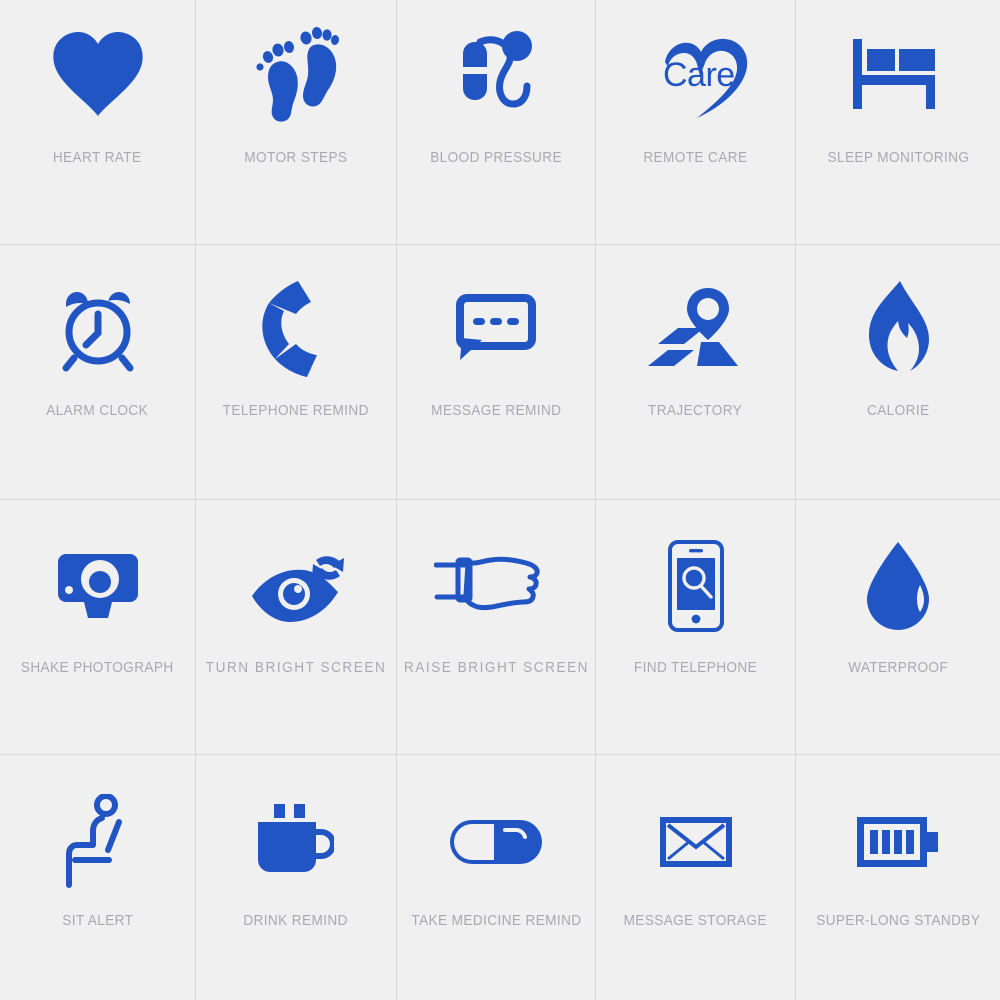 The image size is (1000, 1000). I want to click on water-drop-icon, so click(898, 575).